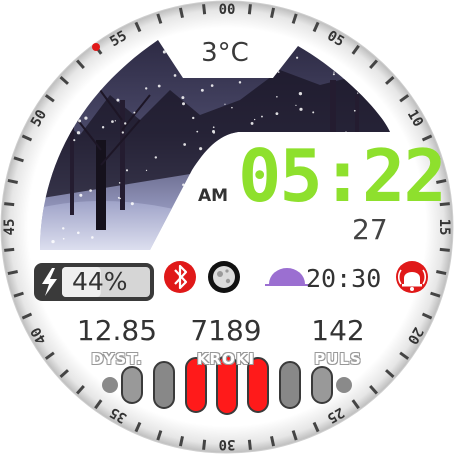  What do you see at coordinates (180, 277) in the screenshot?
I see `bluetooth-icon` at bounding box center [180, 277].